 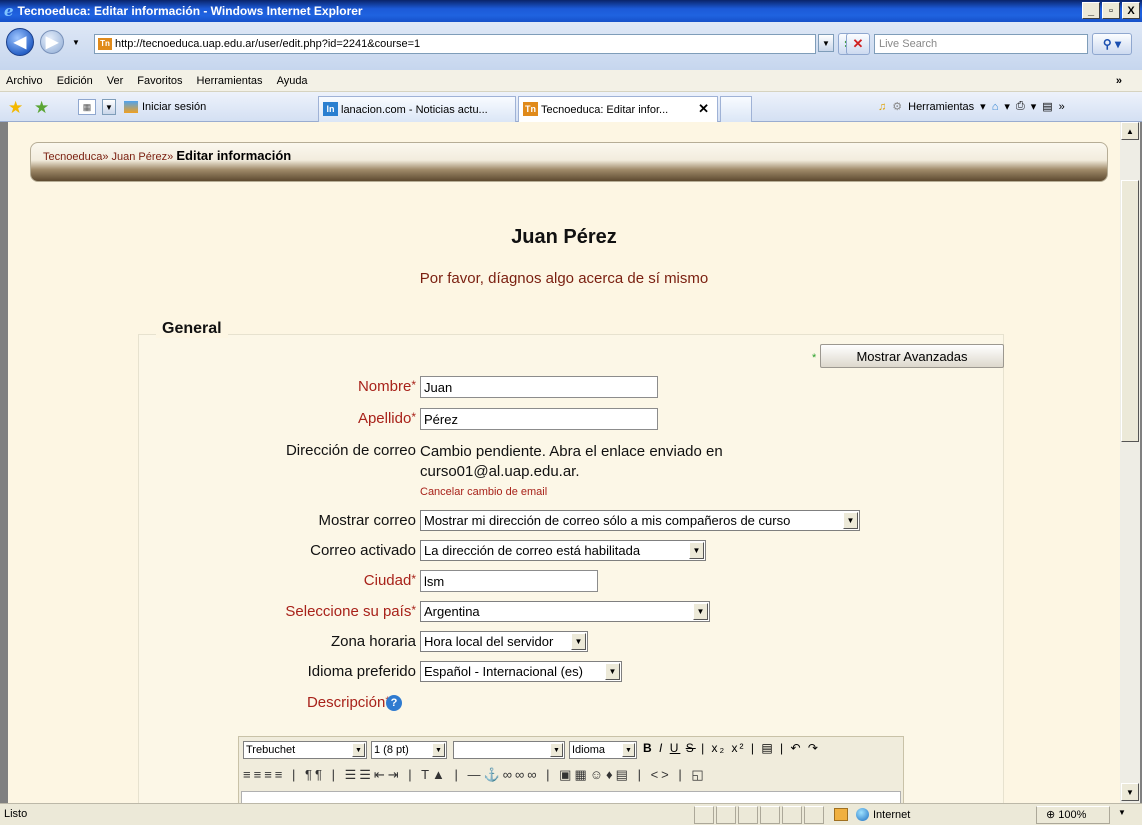 I want to click on menu-herramientas: Herramientas, so click(x=230, y=81).